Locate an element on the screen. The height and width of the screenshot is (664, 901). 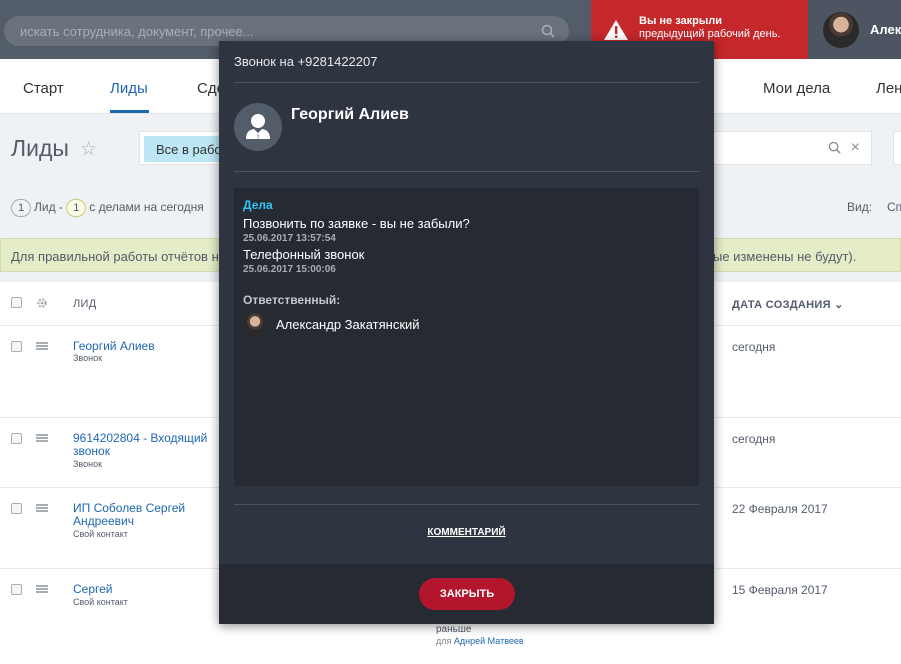
star-icon: ☆ is located at coordinates (88, 149).